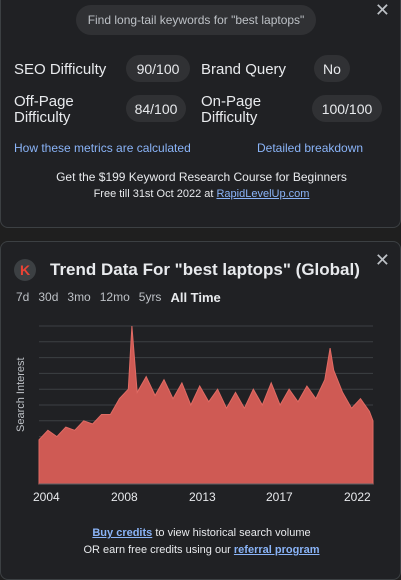 The height and width of the screenshot is (580, 401). What do you see at coordinates (44, 101) in the screenshot?
I see `off-page-label-line1: Off-Page` at bounding box center [44, 101].